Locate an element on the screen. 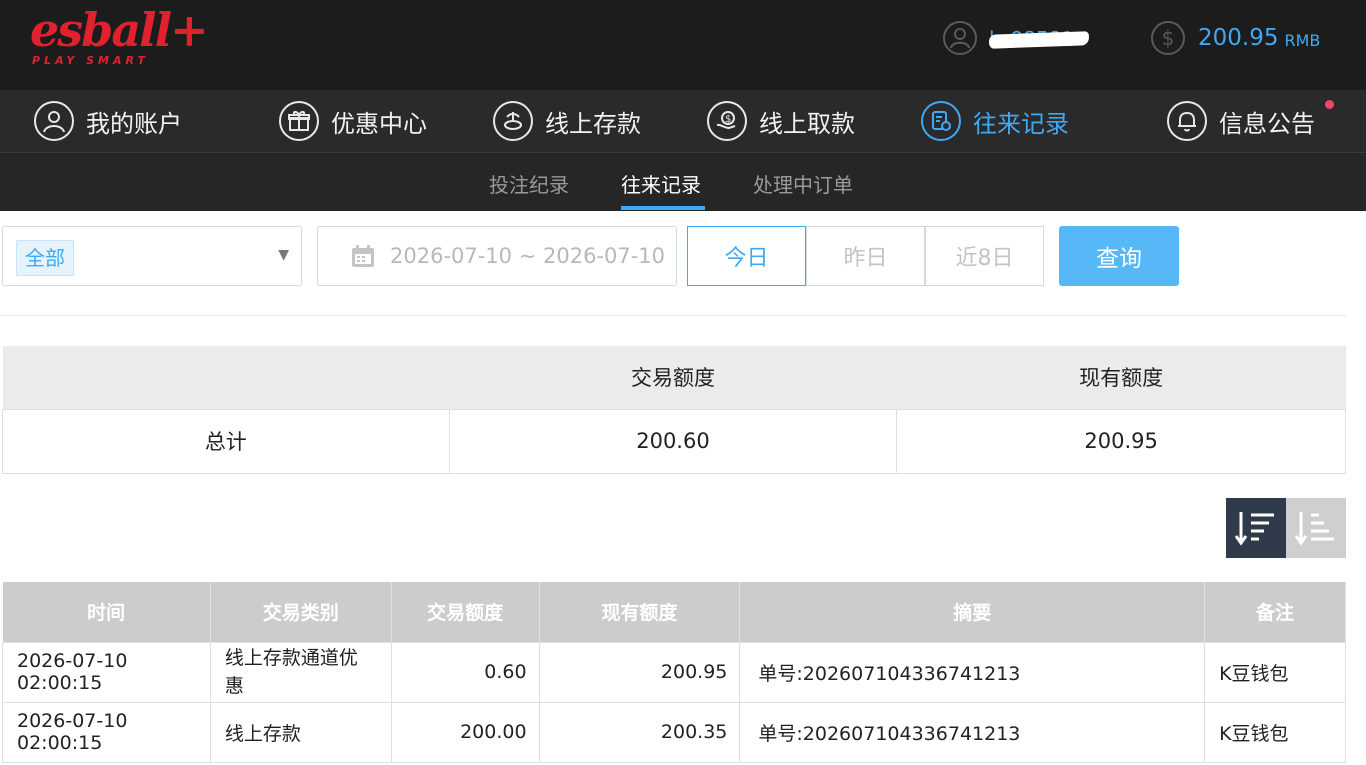  balance-info: $ 200.95 RMB is located at coordinates (1235, 38).